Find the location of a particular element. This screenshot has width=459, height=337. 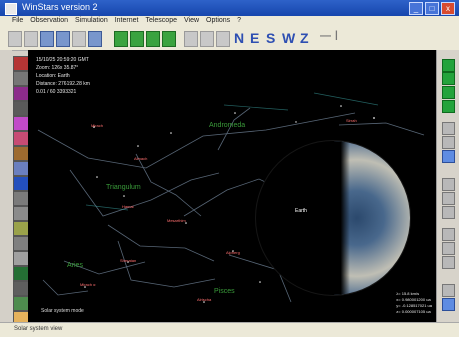

menu-view: View is located at coordinates (191, 20).